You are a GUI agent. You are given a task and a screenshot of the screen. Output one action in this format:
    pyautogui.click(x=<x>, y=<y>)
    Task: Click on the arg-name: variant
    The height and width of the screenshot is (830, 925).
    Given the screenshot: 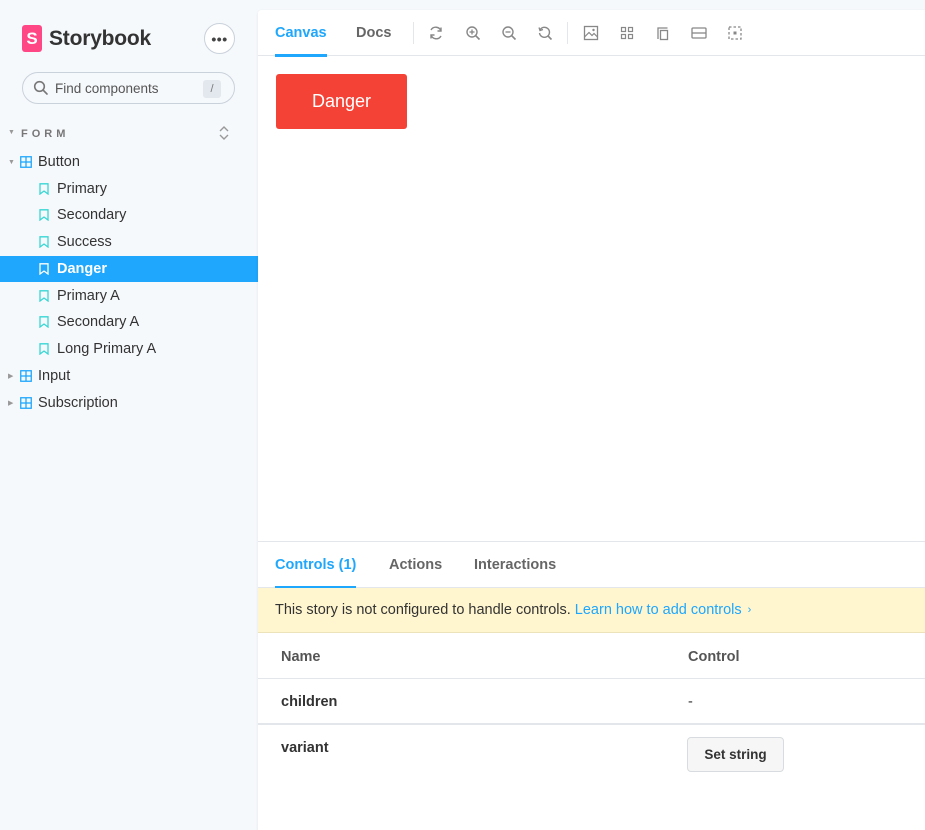 What is the action you would take?
    pyautogui.click(x=305, y=748)
    